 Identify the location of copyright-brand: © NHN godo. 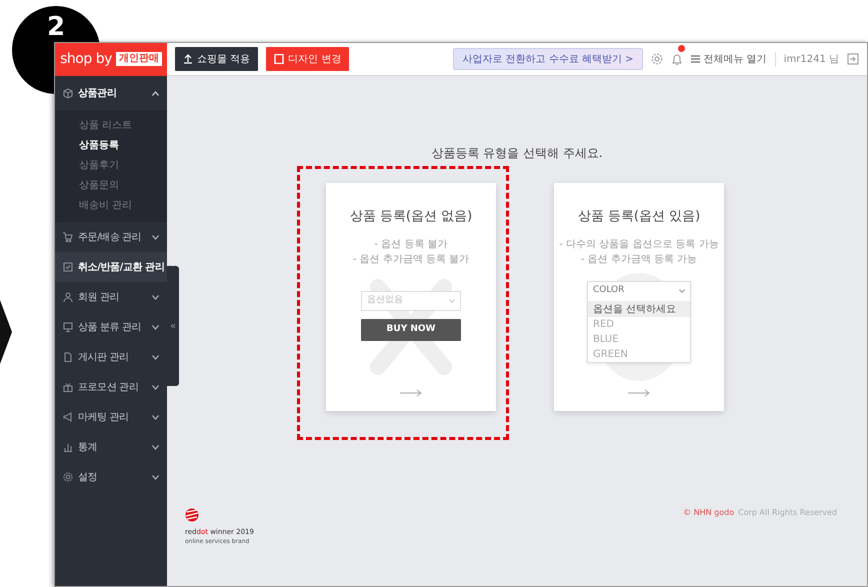
(708, 512).